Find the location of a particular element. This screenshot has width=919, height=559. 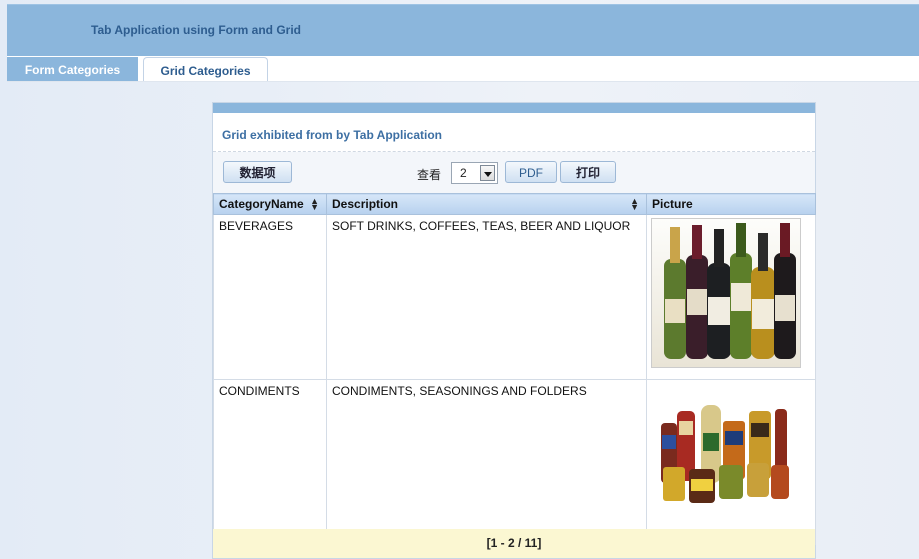

app-title: Tab Application using Form and Grid is located at coordinates (196, 30).